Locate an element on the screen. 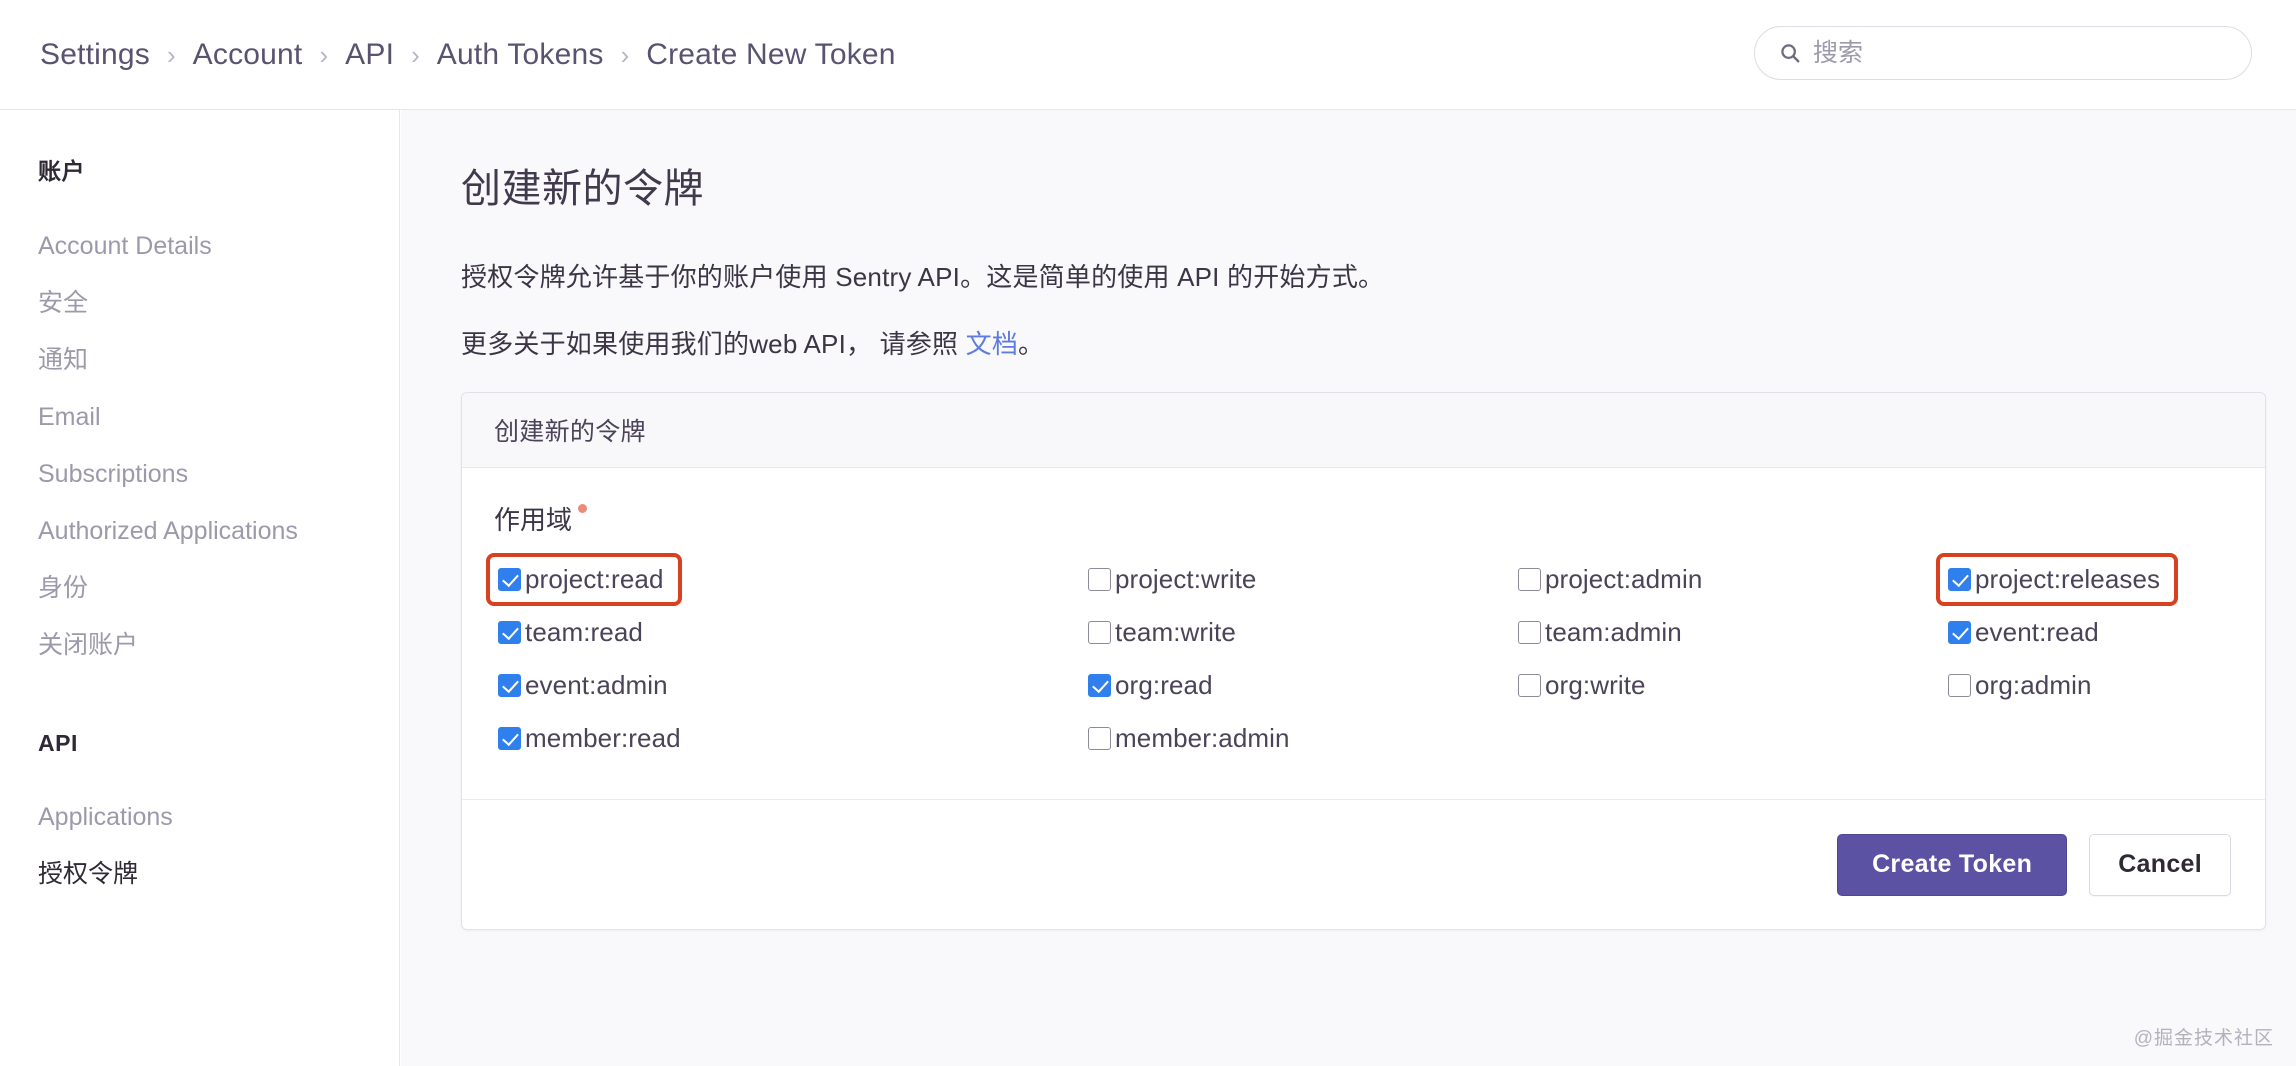 The height and width of the screenshot is (1066, 2296). scope-option-project-admin: project:admin is located at coordinates (1611, 579).